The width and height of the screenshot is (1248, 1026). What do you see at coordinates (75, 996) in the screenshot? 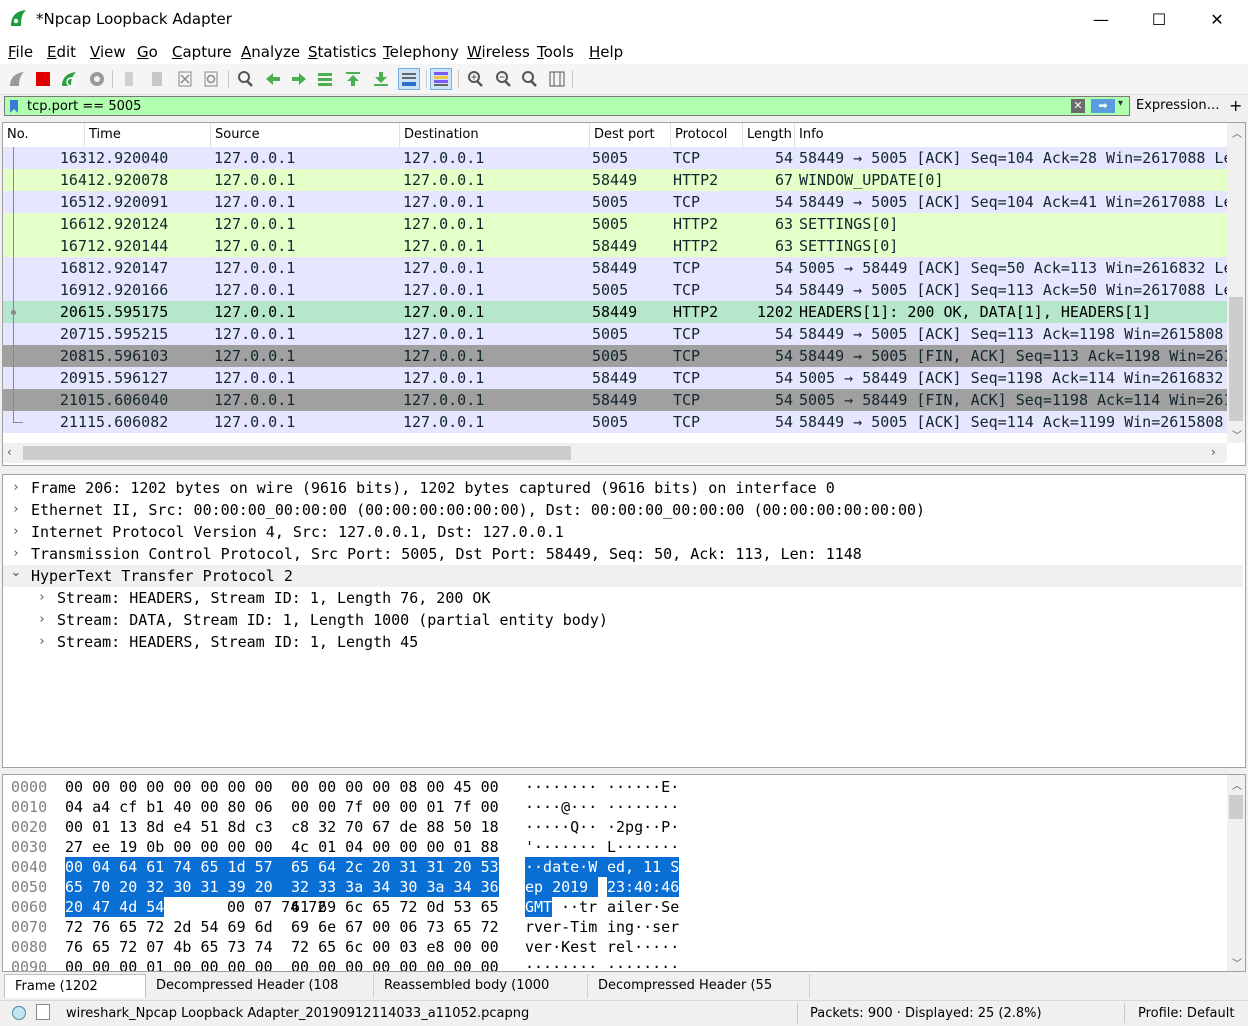
I see `byte-tab: Frame (1202 bytes)` at bounding box center [75, 996].